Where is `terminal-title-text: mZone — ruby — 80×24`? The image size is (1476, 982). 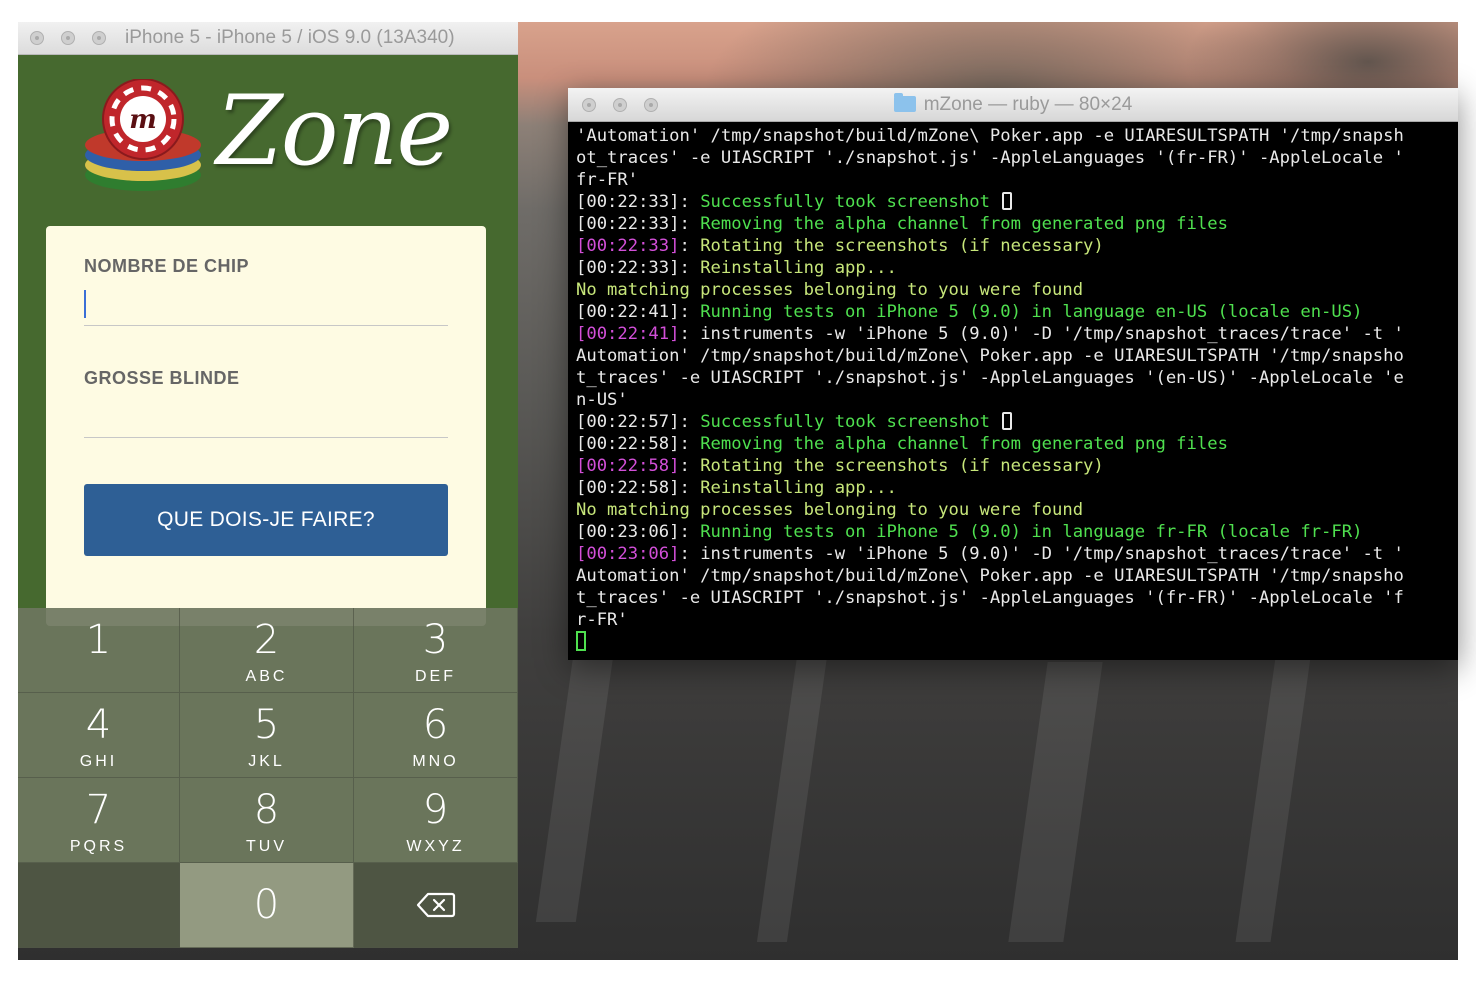
terminal-title-text: mZone — ruby — 80×24 is located at coordinates (1028, 104).